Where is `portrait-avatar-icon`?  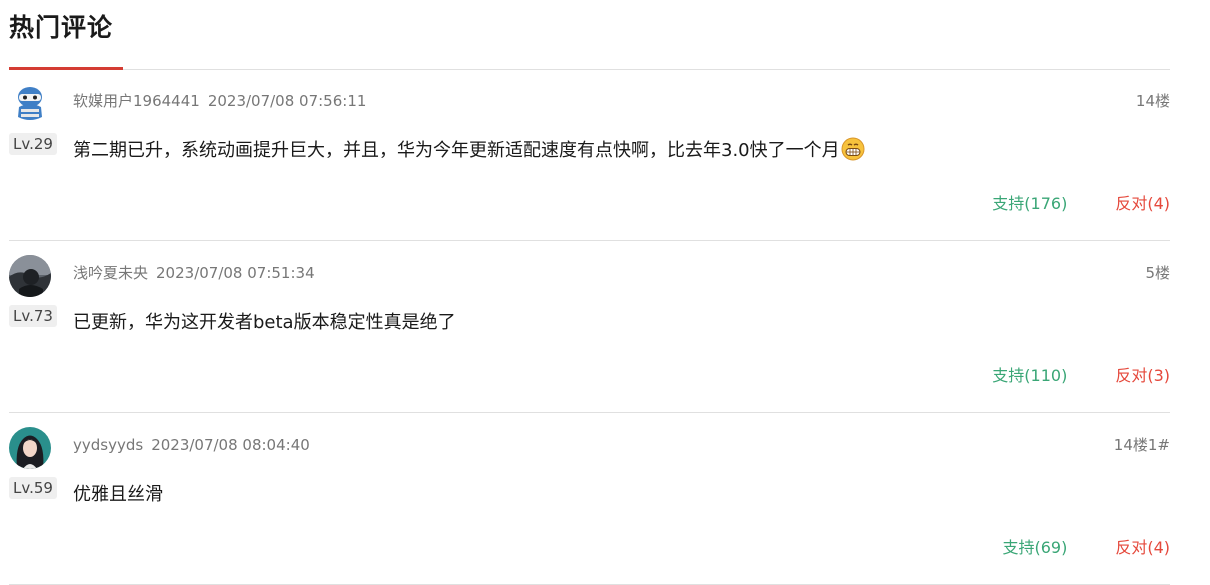 portrait-avatar-icon is located at coordinates (30, 448).